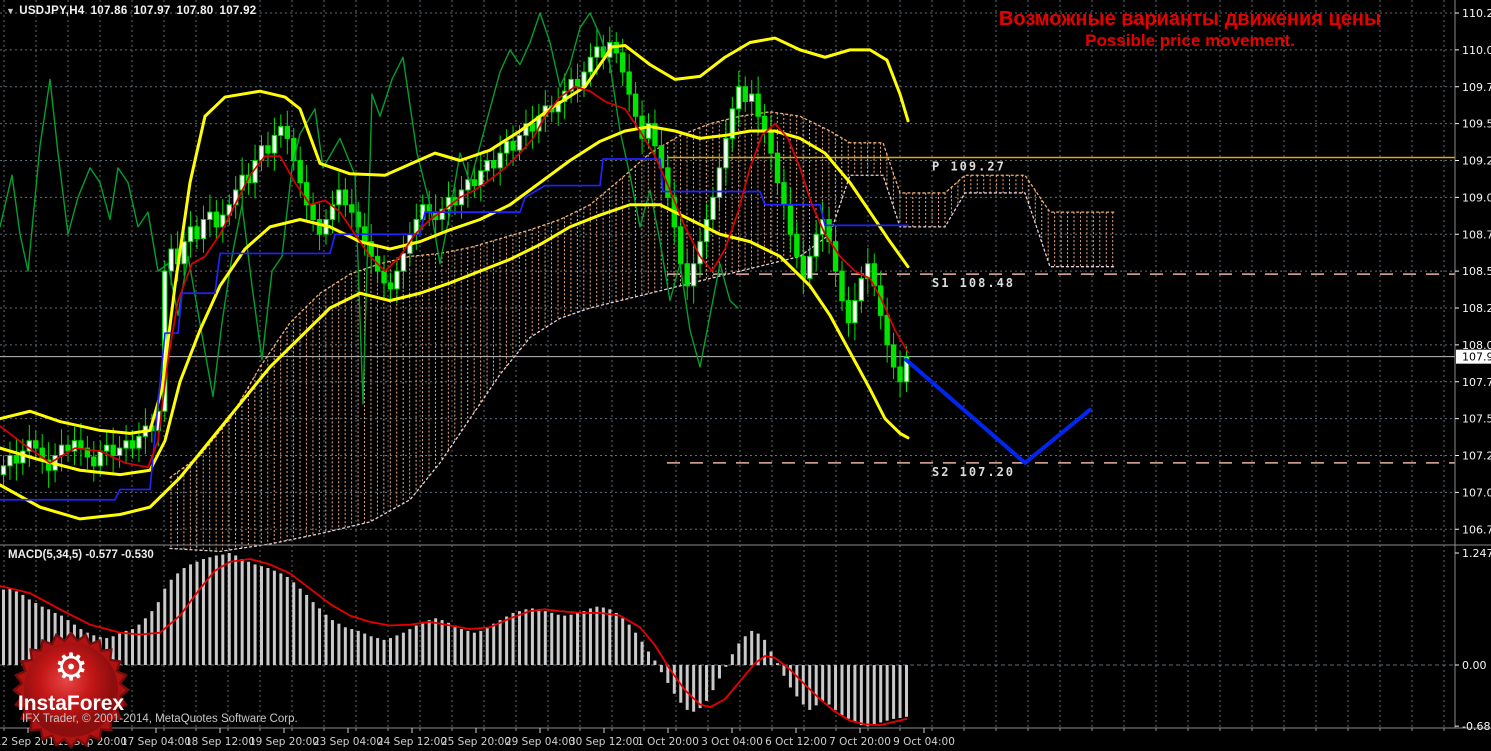 The width and height of the screenshot is (1491, 751). Describe the element at coordinates (1474, 665) in the screenshot. I see `macd-tick-label: 0.00` at that location.